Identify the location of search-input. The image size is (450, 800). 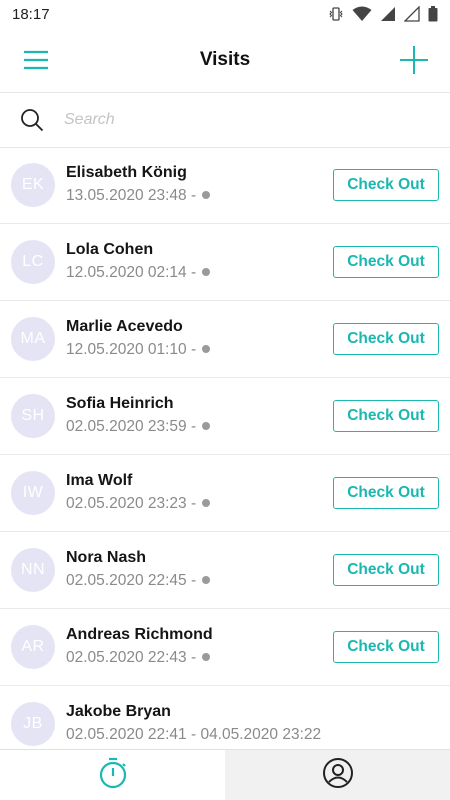
(234, 120).